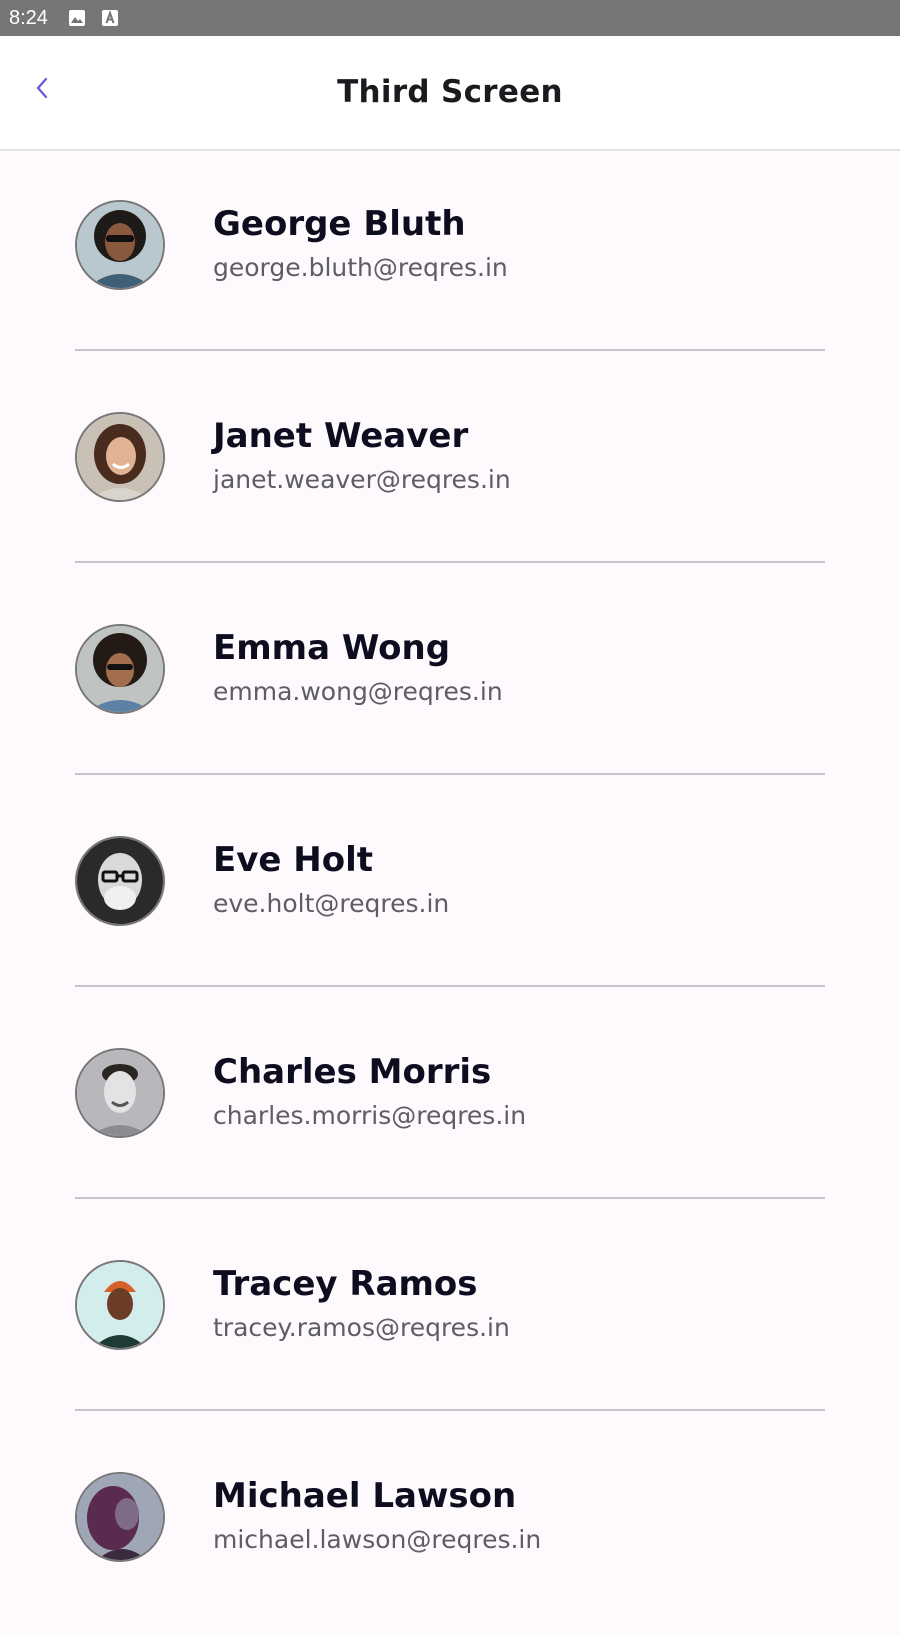  I want to click on user-email: emma.wong@reqres.in, so click(358, 691).